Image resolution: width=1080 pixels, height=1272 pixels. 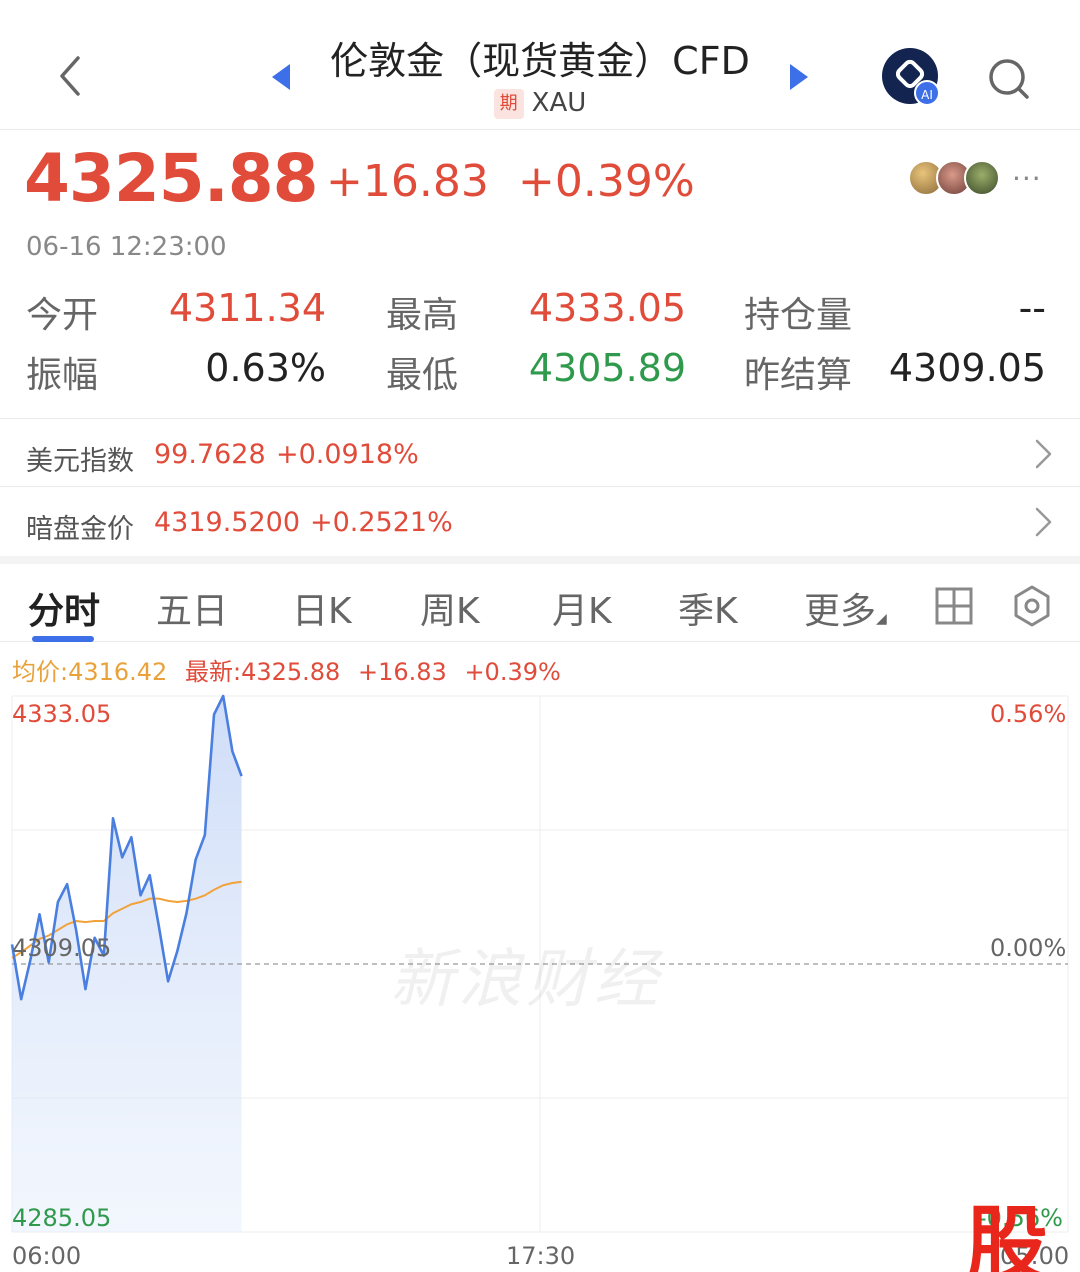 I want to click on related-row-dark-gold: 暗盘金价 4319.5200 +0.2521%, so click(x=540, y=520).